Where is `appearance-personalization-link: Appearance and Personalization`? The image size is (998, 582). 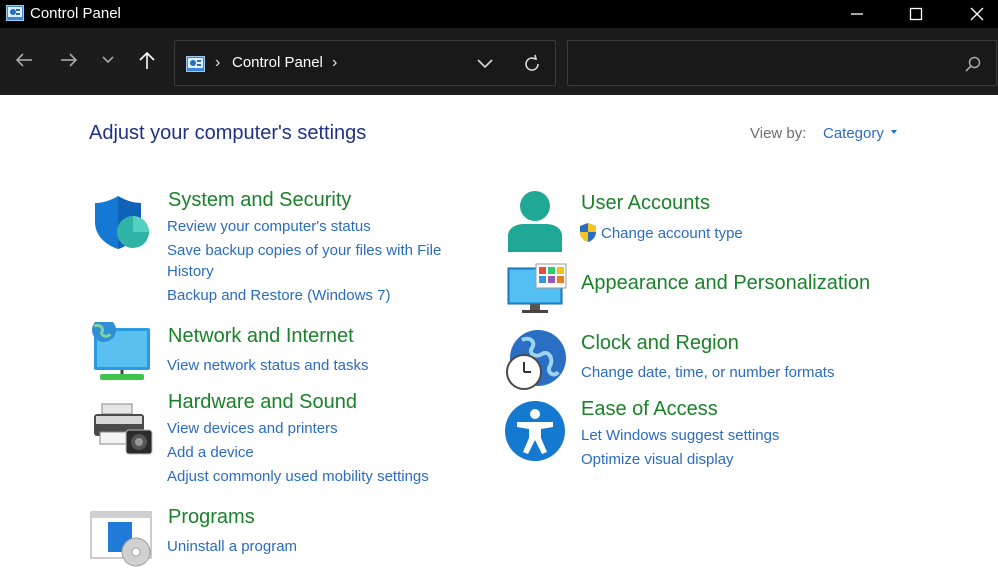 appearance-personalization-link: Appearance and Personalization is located at coordinates (725, 283).